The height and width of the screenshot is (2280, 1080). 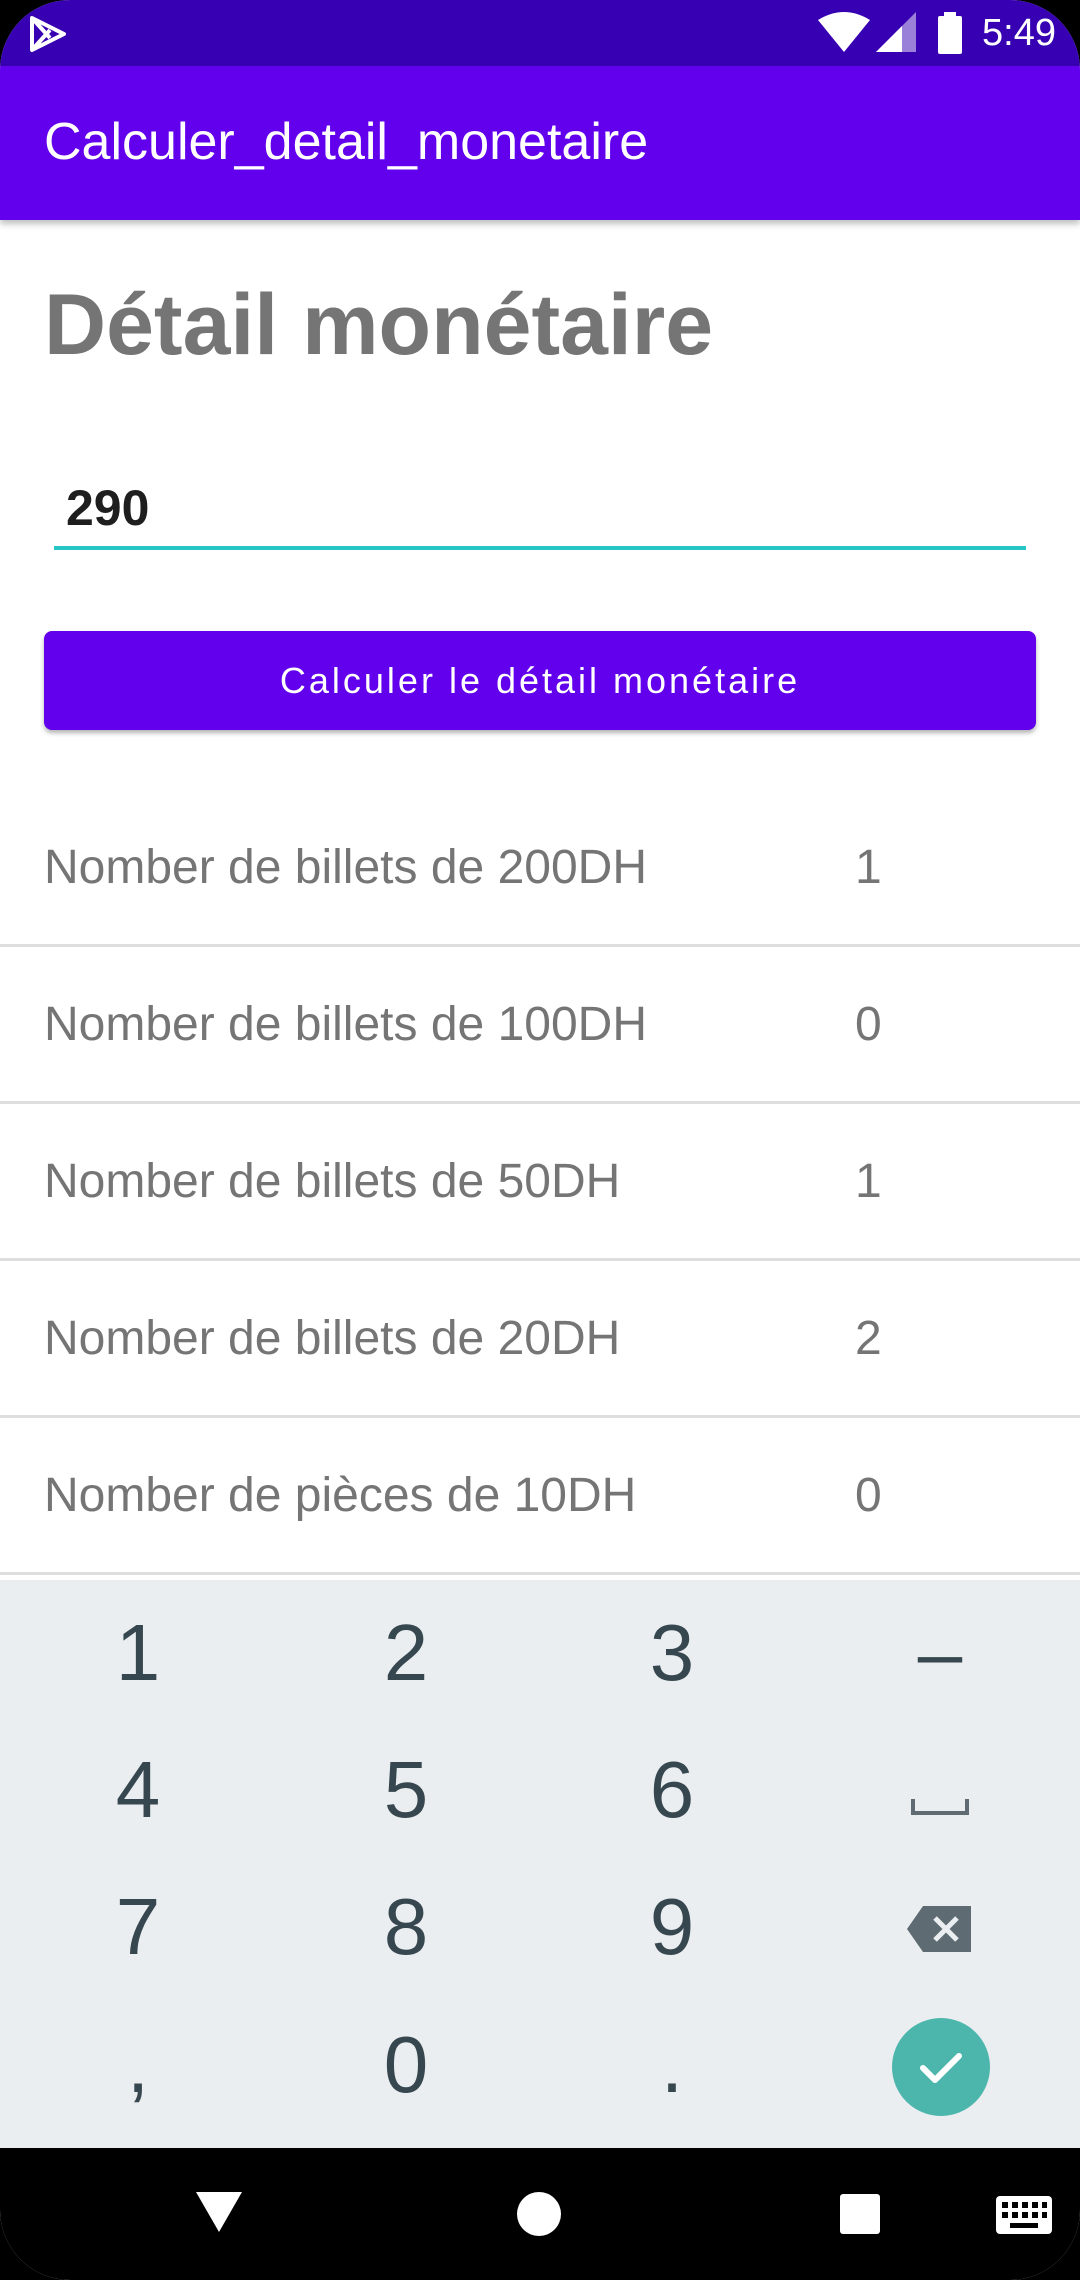 What do you see at coordinates (540, 680) in the screenshot?
I see `calculate-button: Calculer le détail monétaire` at bounding box center [540, 680].